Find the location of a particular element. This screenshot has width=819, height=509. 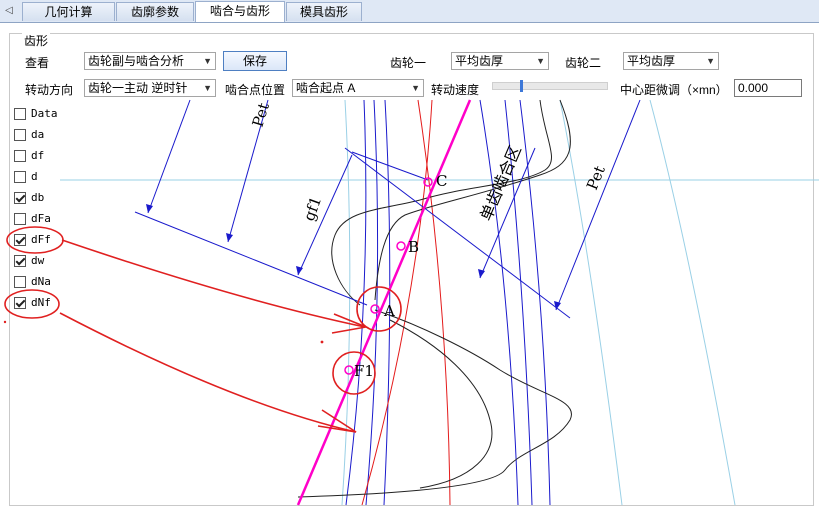

light-circle-right is located at coordinates (591, 302).